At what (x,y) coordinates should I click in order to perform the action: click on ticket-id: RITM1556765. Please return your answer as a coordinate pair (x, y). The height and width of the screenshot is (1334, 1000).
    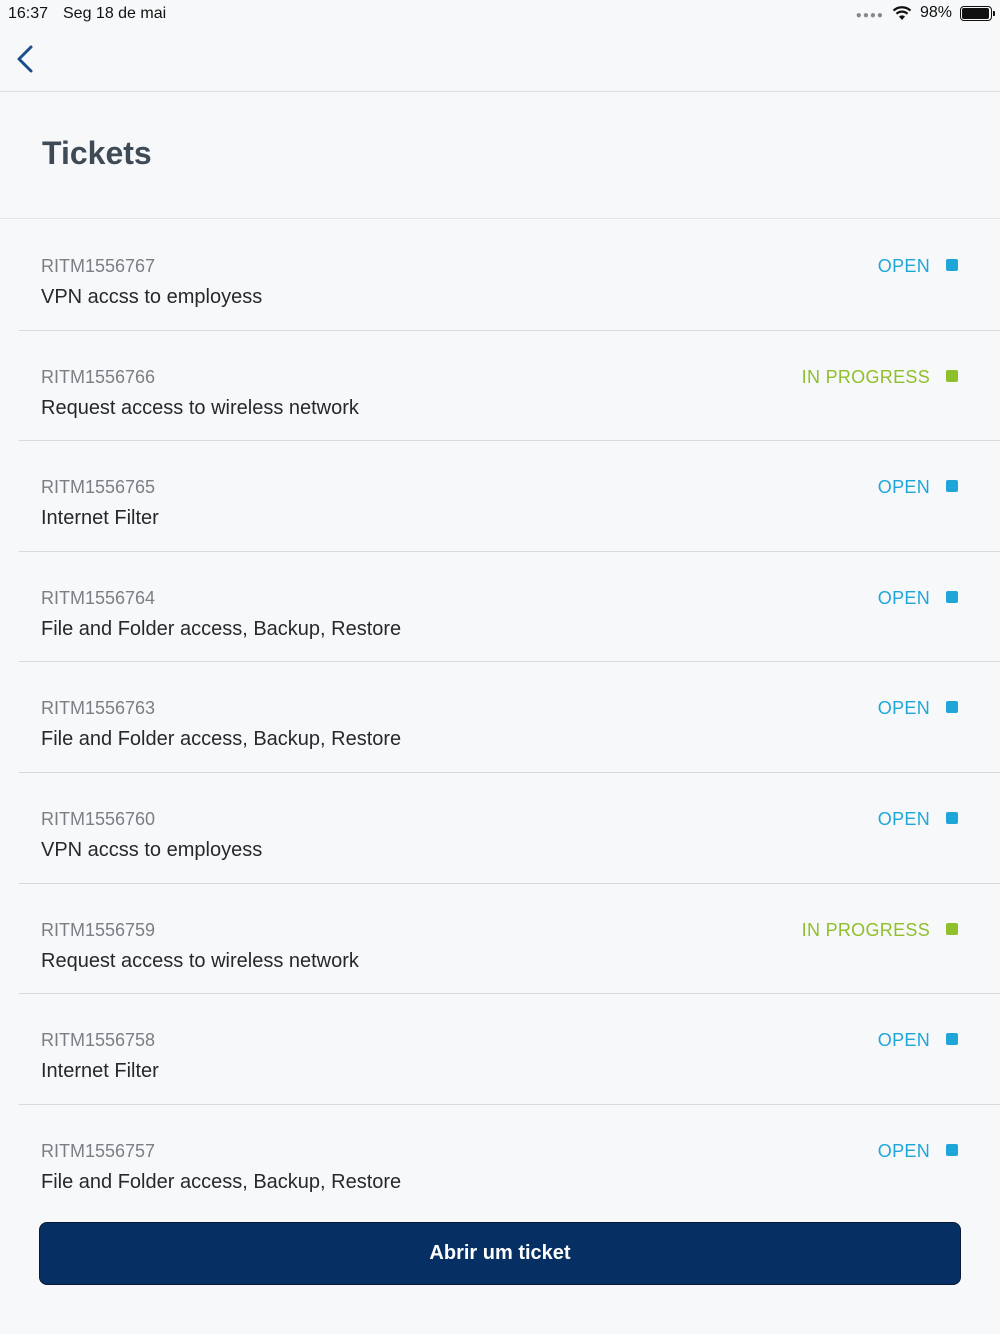
    Looking at the image, I should click on (98, 487).